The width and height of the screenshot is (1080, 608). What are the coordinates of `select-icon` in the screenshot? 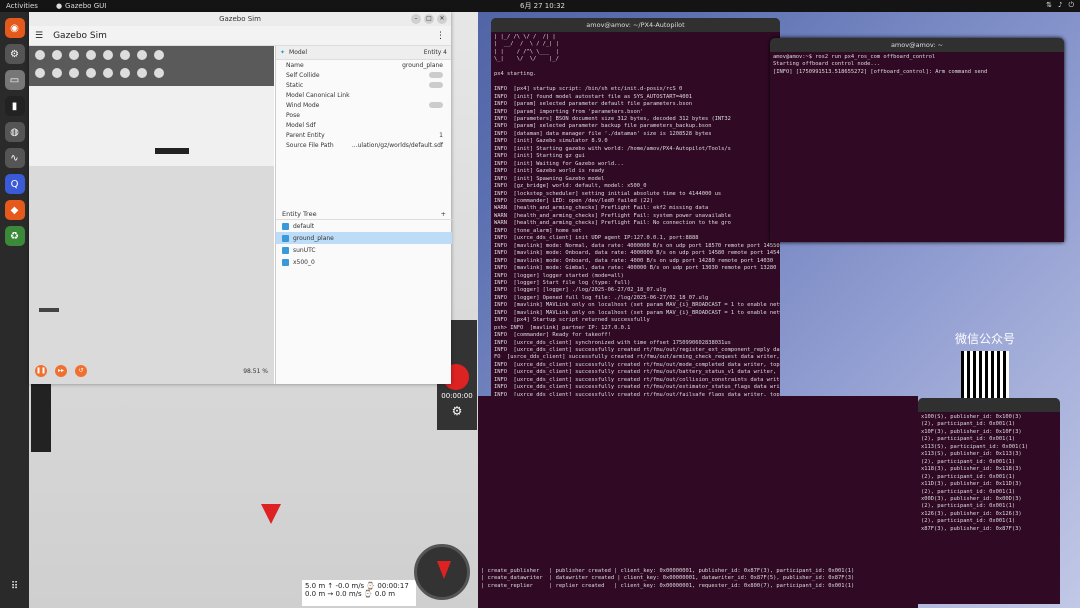 It's located at (40, 73).